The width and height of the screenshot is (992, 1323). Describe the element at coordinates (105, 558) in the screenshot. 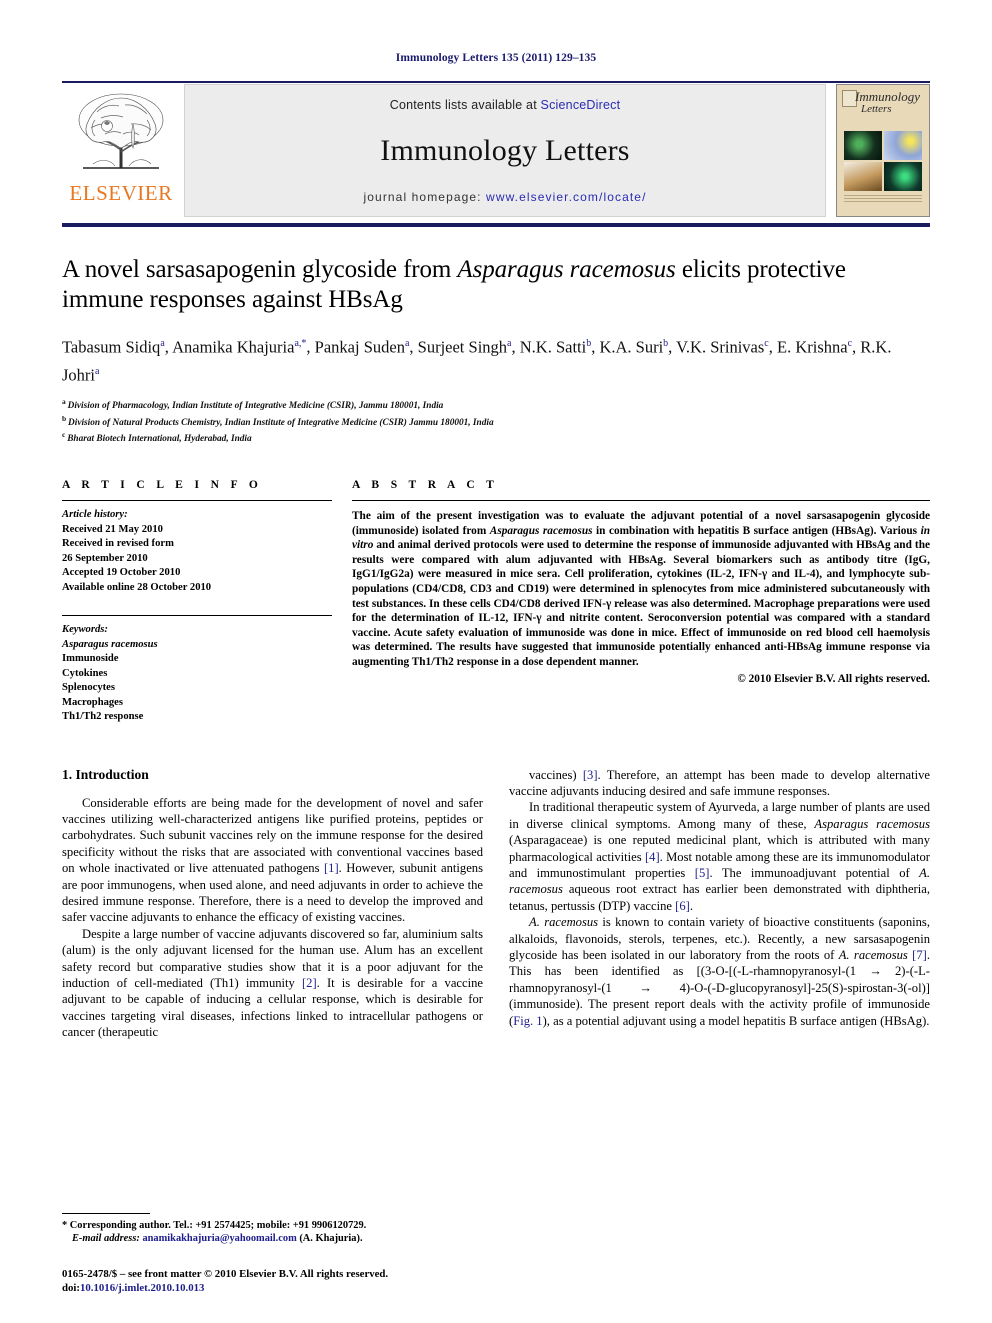

I see `article-history-item: 26 September 2010` at that location.